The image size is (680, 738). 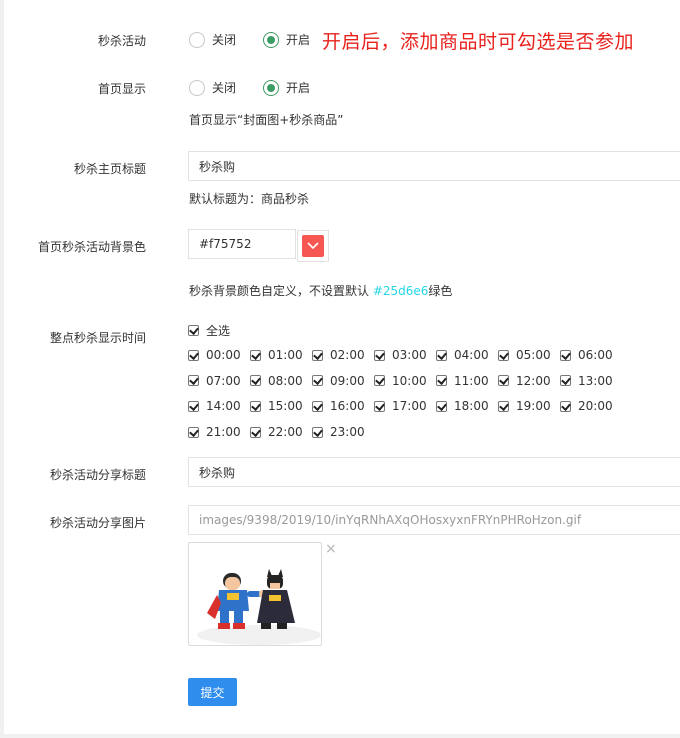 I want to click on chevron-down-icon, so click(x=313, y=246).